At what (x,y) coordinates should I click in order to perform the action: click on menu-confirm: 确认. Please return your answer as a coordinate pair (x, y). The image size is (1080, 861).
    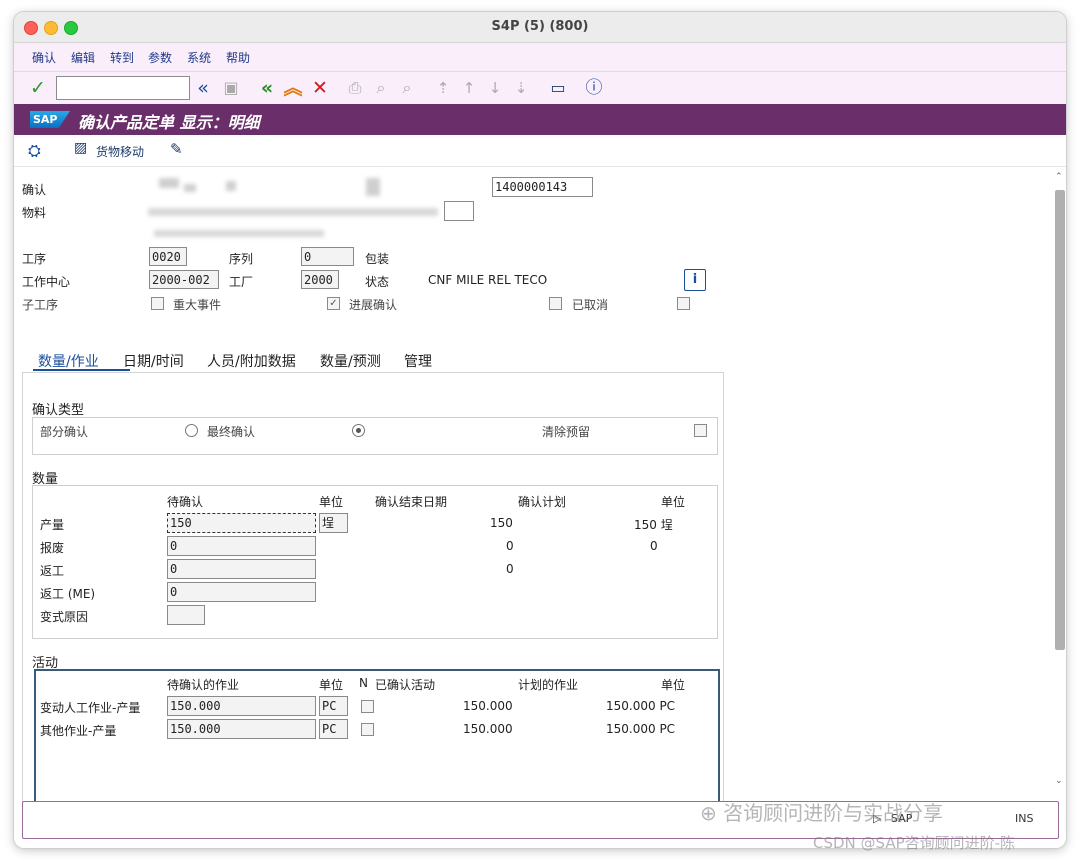
    Looking at the image, I should click on (44, 57).